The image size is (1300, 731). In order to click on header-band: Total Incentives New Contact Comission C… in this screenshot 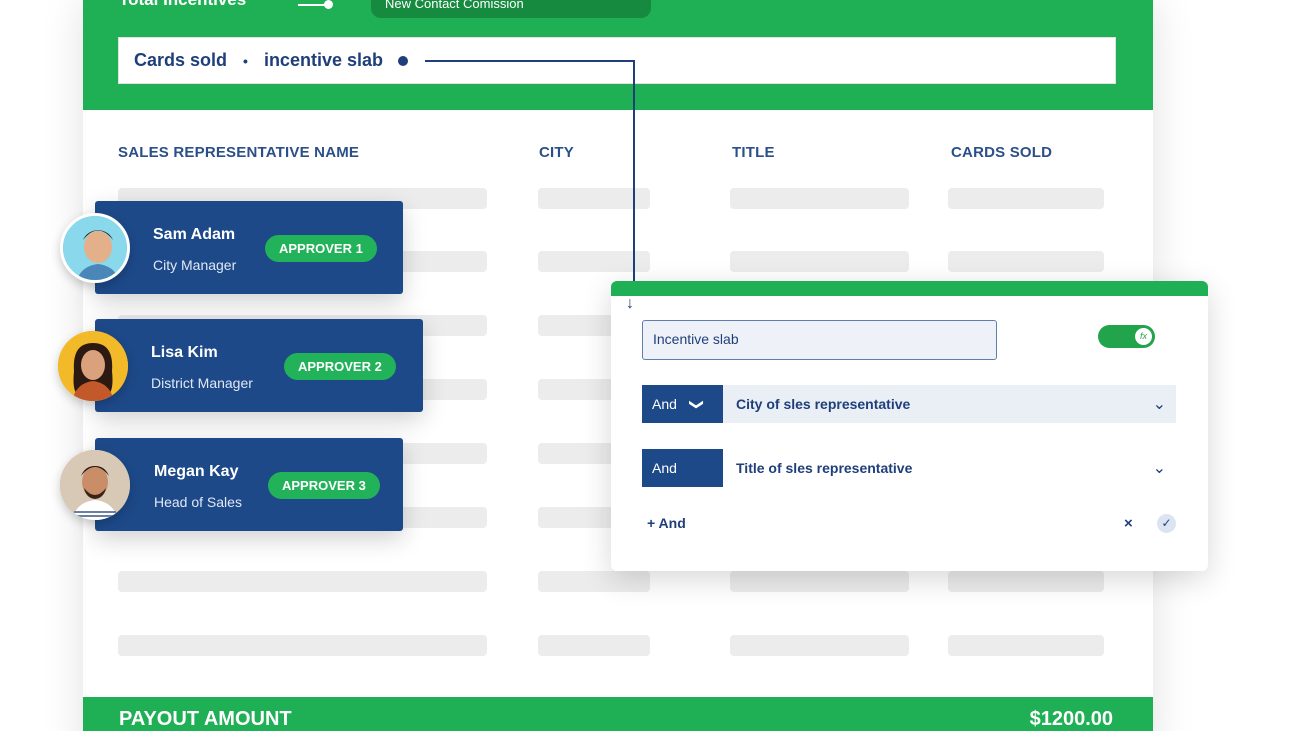, I will do `click(618, 55)`.